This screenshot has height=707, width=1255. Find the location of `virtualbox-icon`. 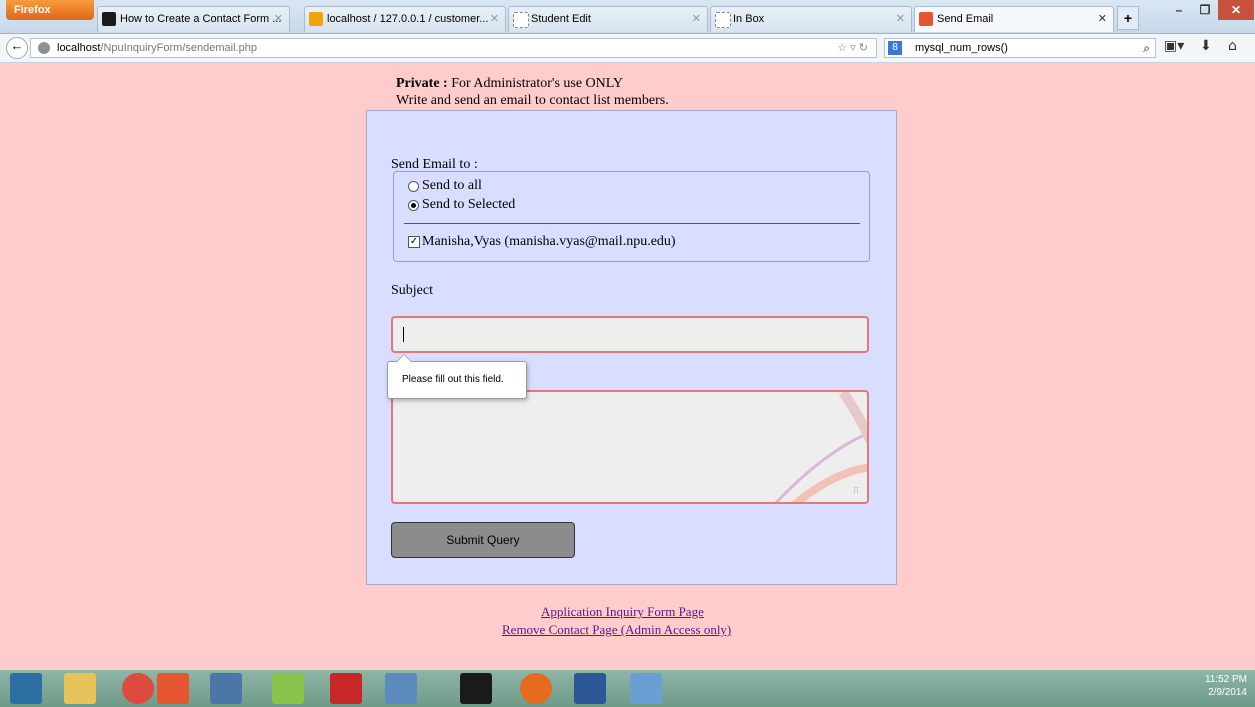

virtualbox-icon is located at coordinates (226, 688).